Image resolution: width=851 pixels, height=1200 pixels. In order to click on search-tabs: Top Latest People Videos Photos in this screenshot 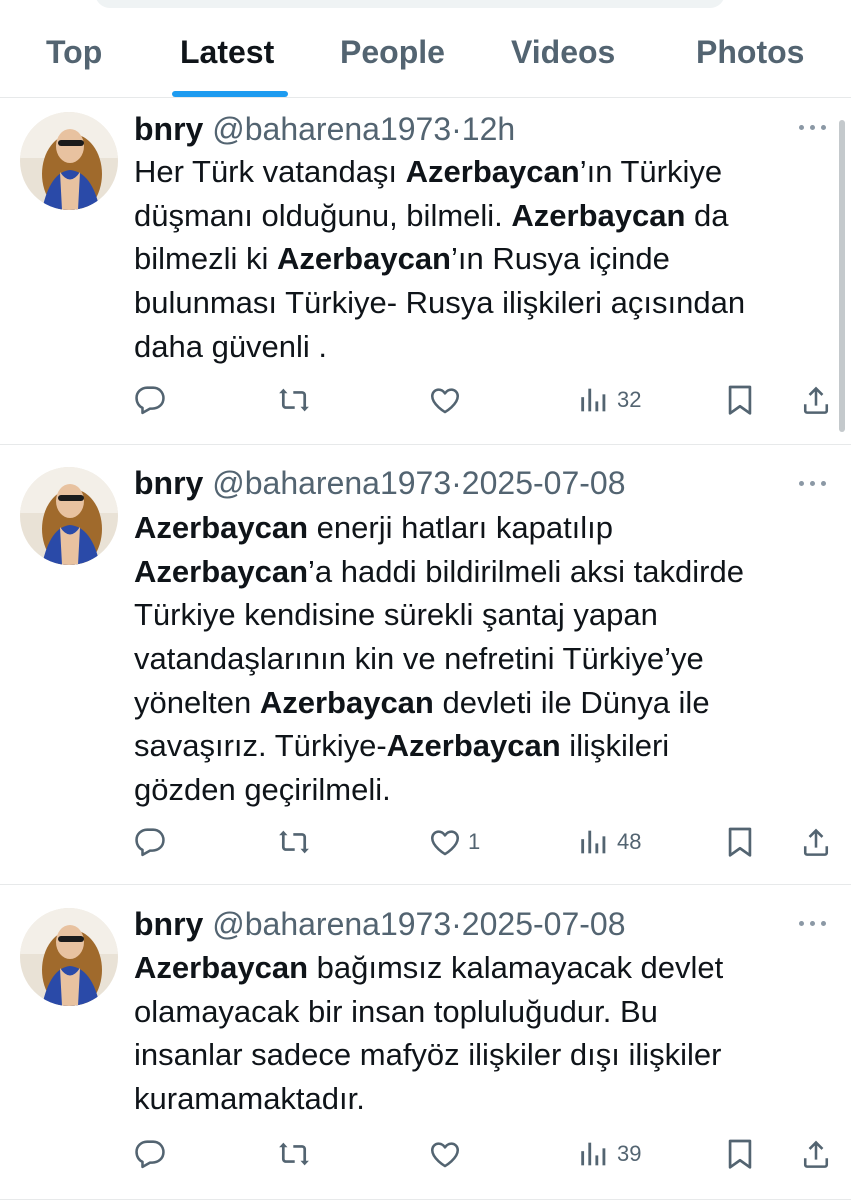, I will do `click(425, 49)`.